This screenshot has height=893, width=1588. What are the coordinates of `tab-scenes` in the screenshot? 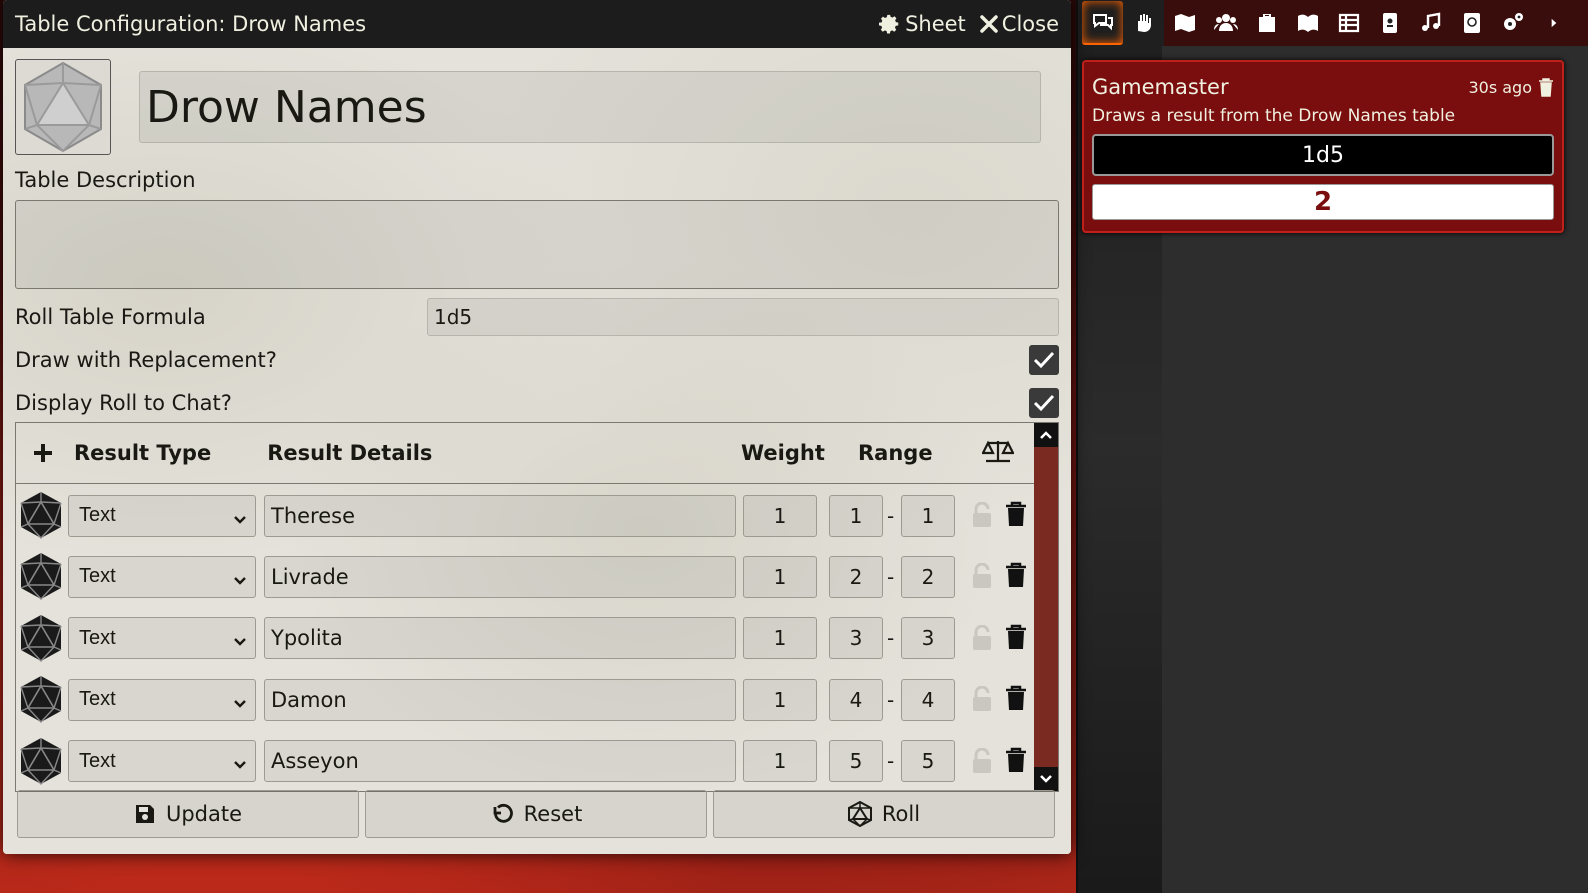 It's located at (1184, 23).